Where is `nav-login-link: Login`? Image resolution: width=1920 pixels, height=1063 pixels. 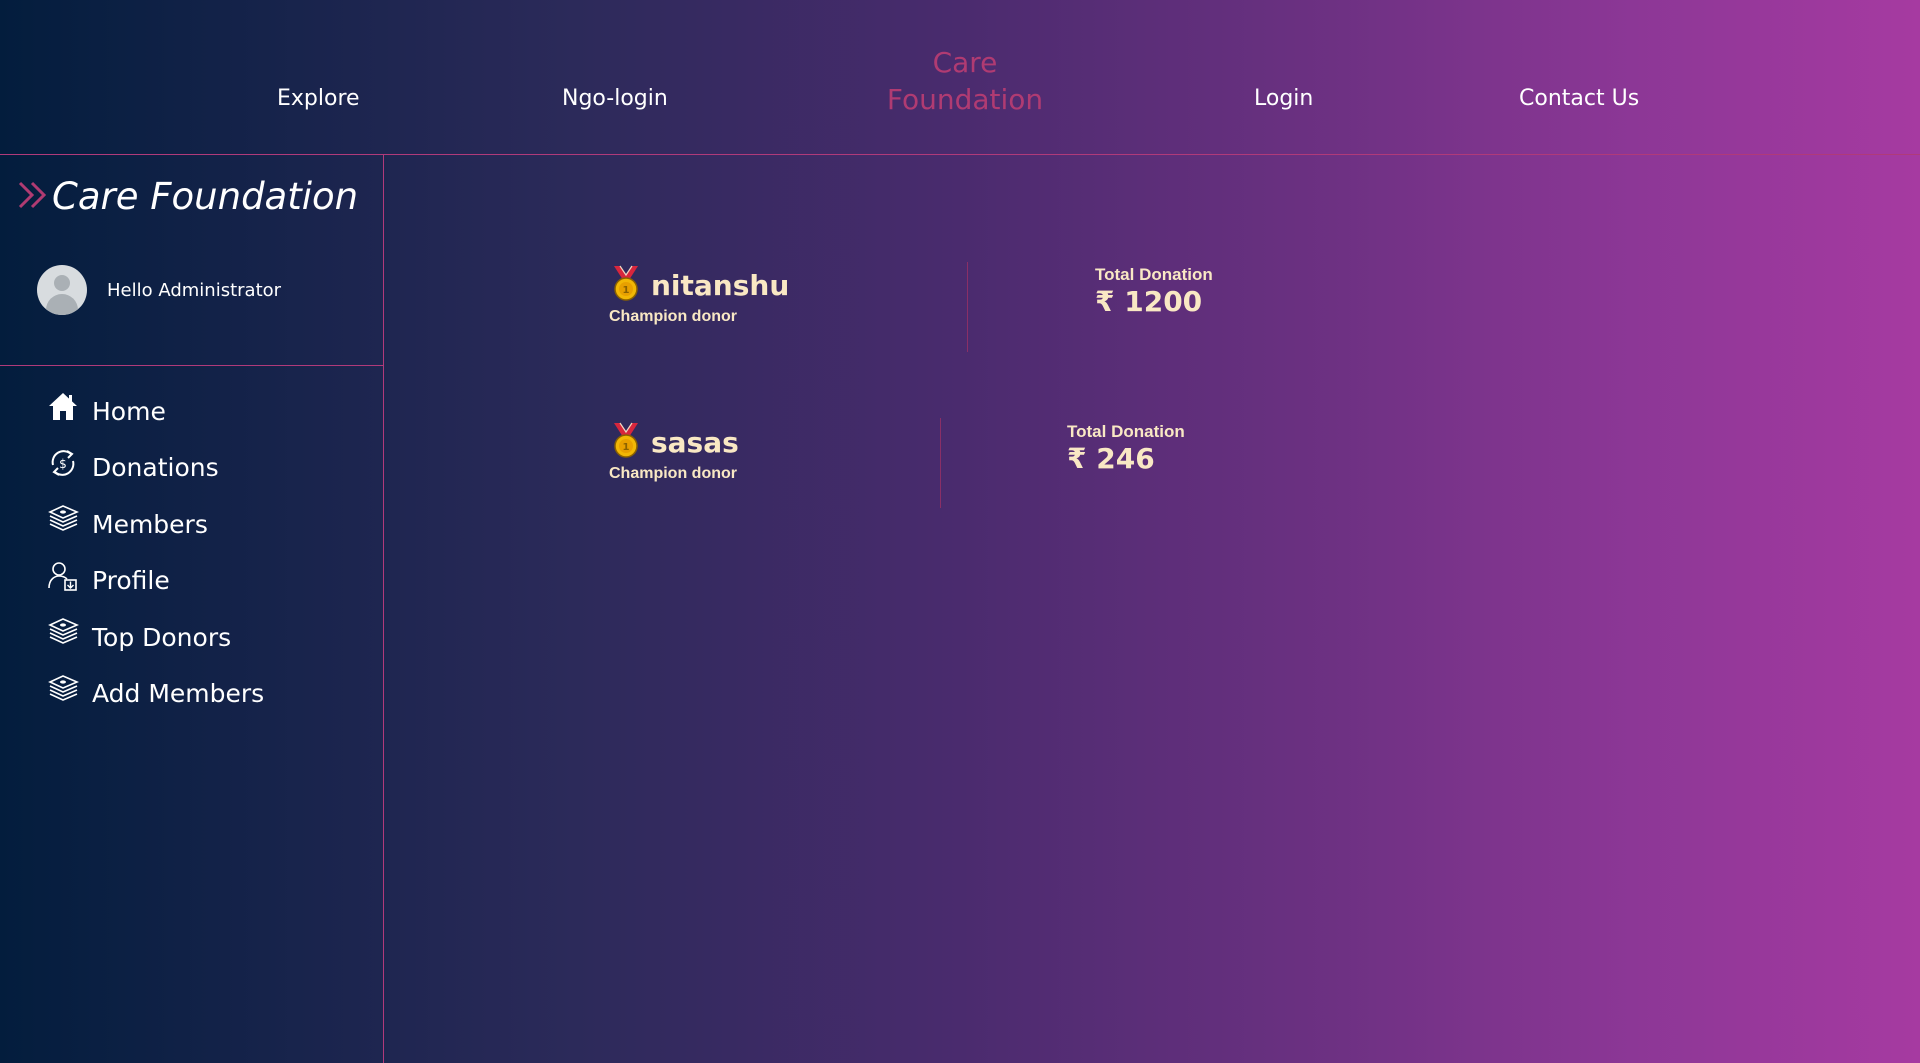 nav-login-link: Login is located at coordinates (1283, 98).